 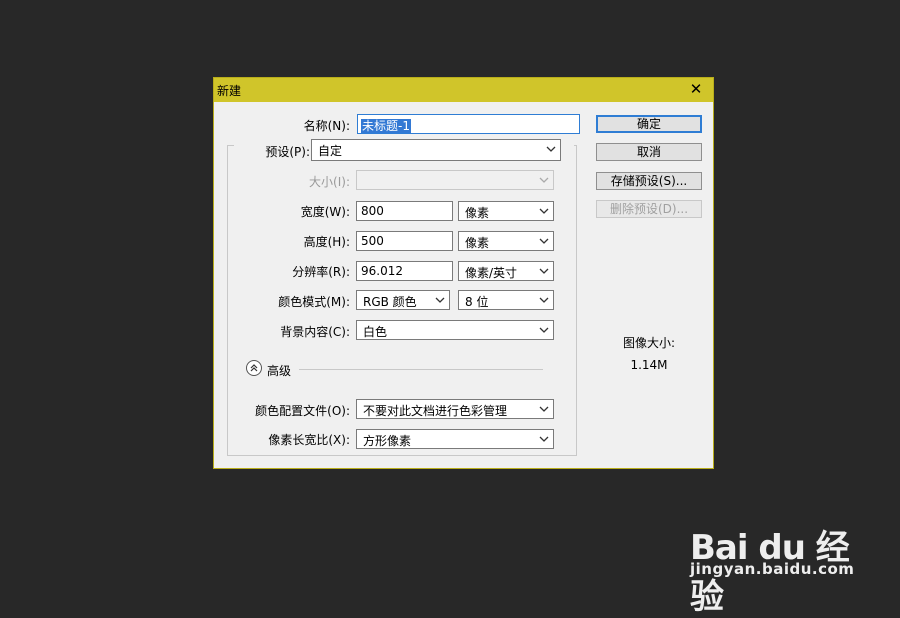 I want to click on name-value: 未标题-1, so click(x=386, y=126).